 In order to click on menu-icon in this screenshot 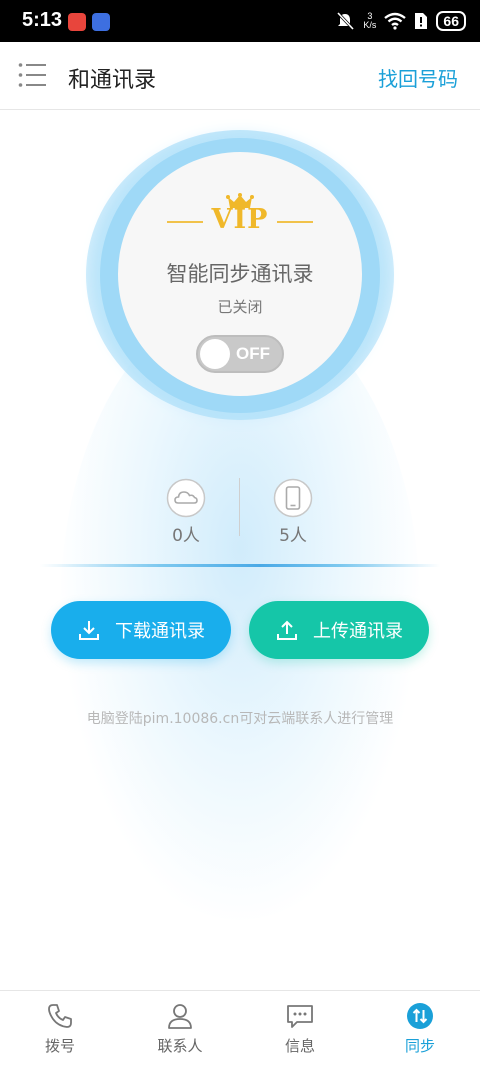, I will do `click(32, 75)`.